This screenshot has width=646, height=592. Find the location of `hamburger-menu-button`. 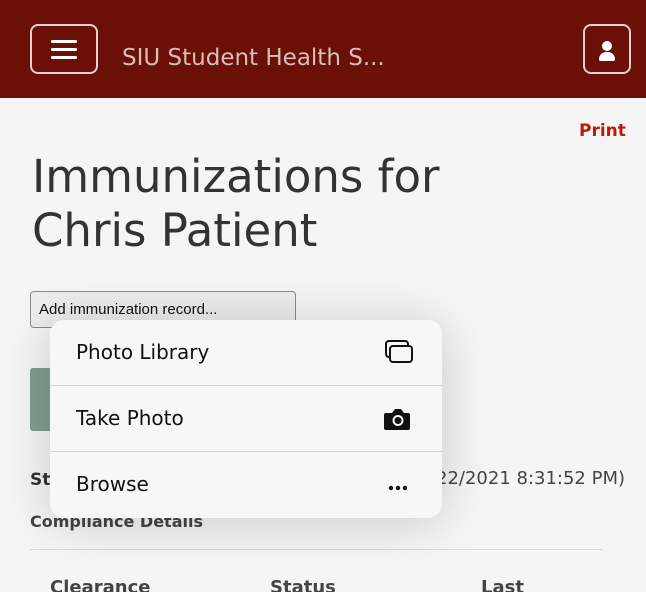

hamburger-menu-button is located at coordinates (64, 49).